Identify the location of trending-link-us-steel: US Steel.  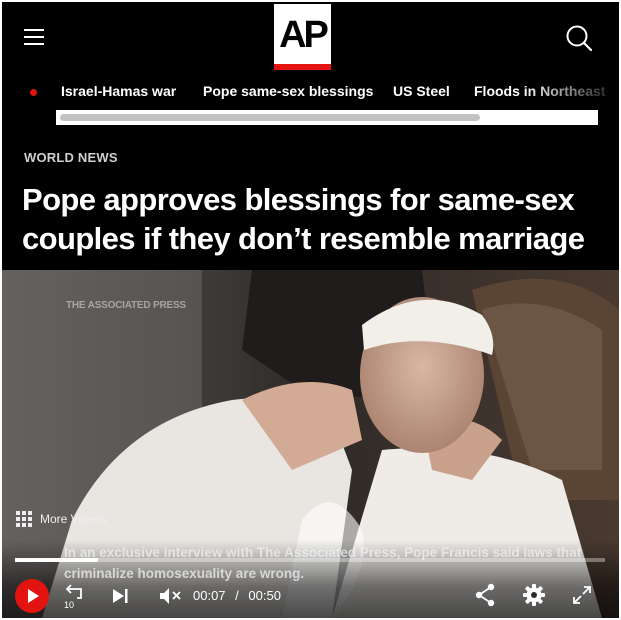
(421, 91).